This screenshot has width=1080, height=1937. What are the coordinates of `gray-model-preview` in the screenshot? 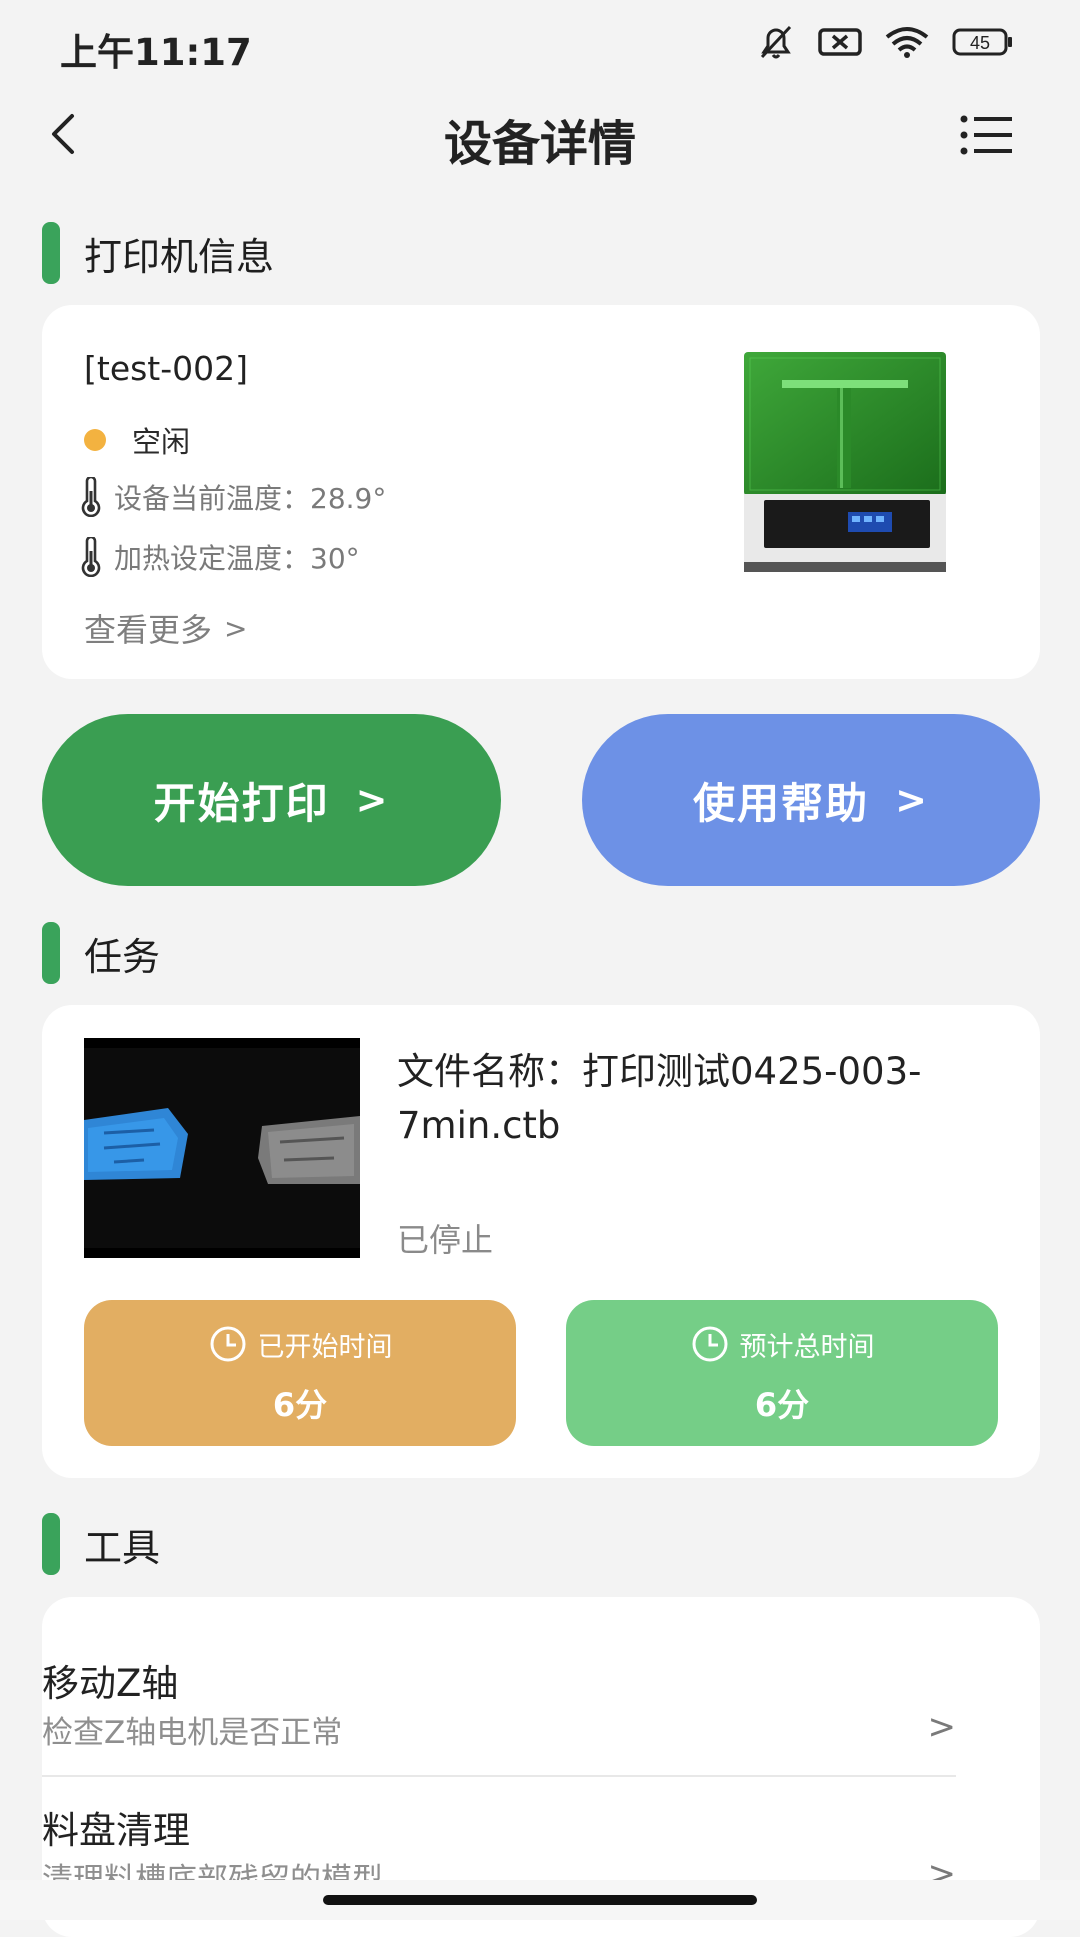 It's located at (309, 1150).